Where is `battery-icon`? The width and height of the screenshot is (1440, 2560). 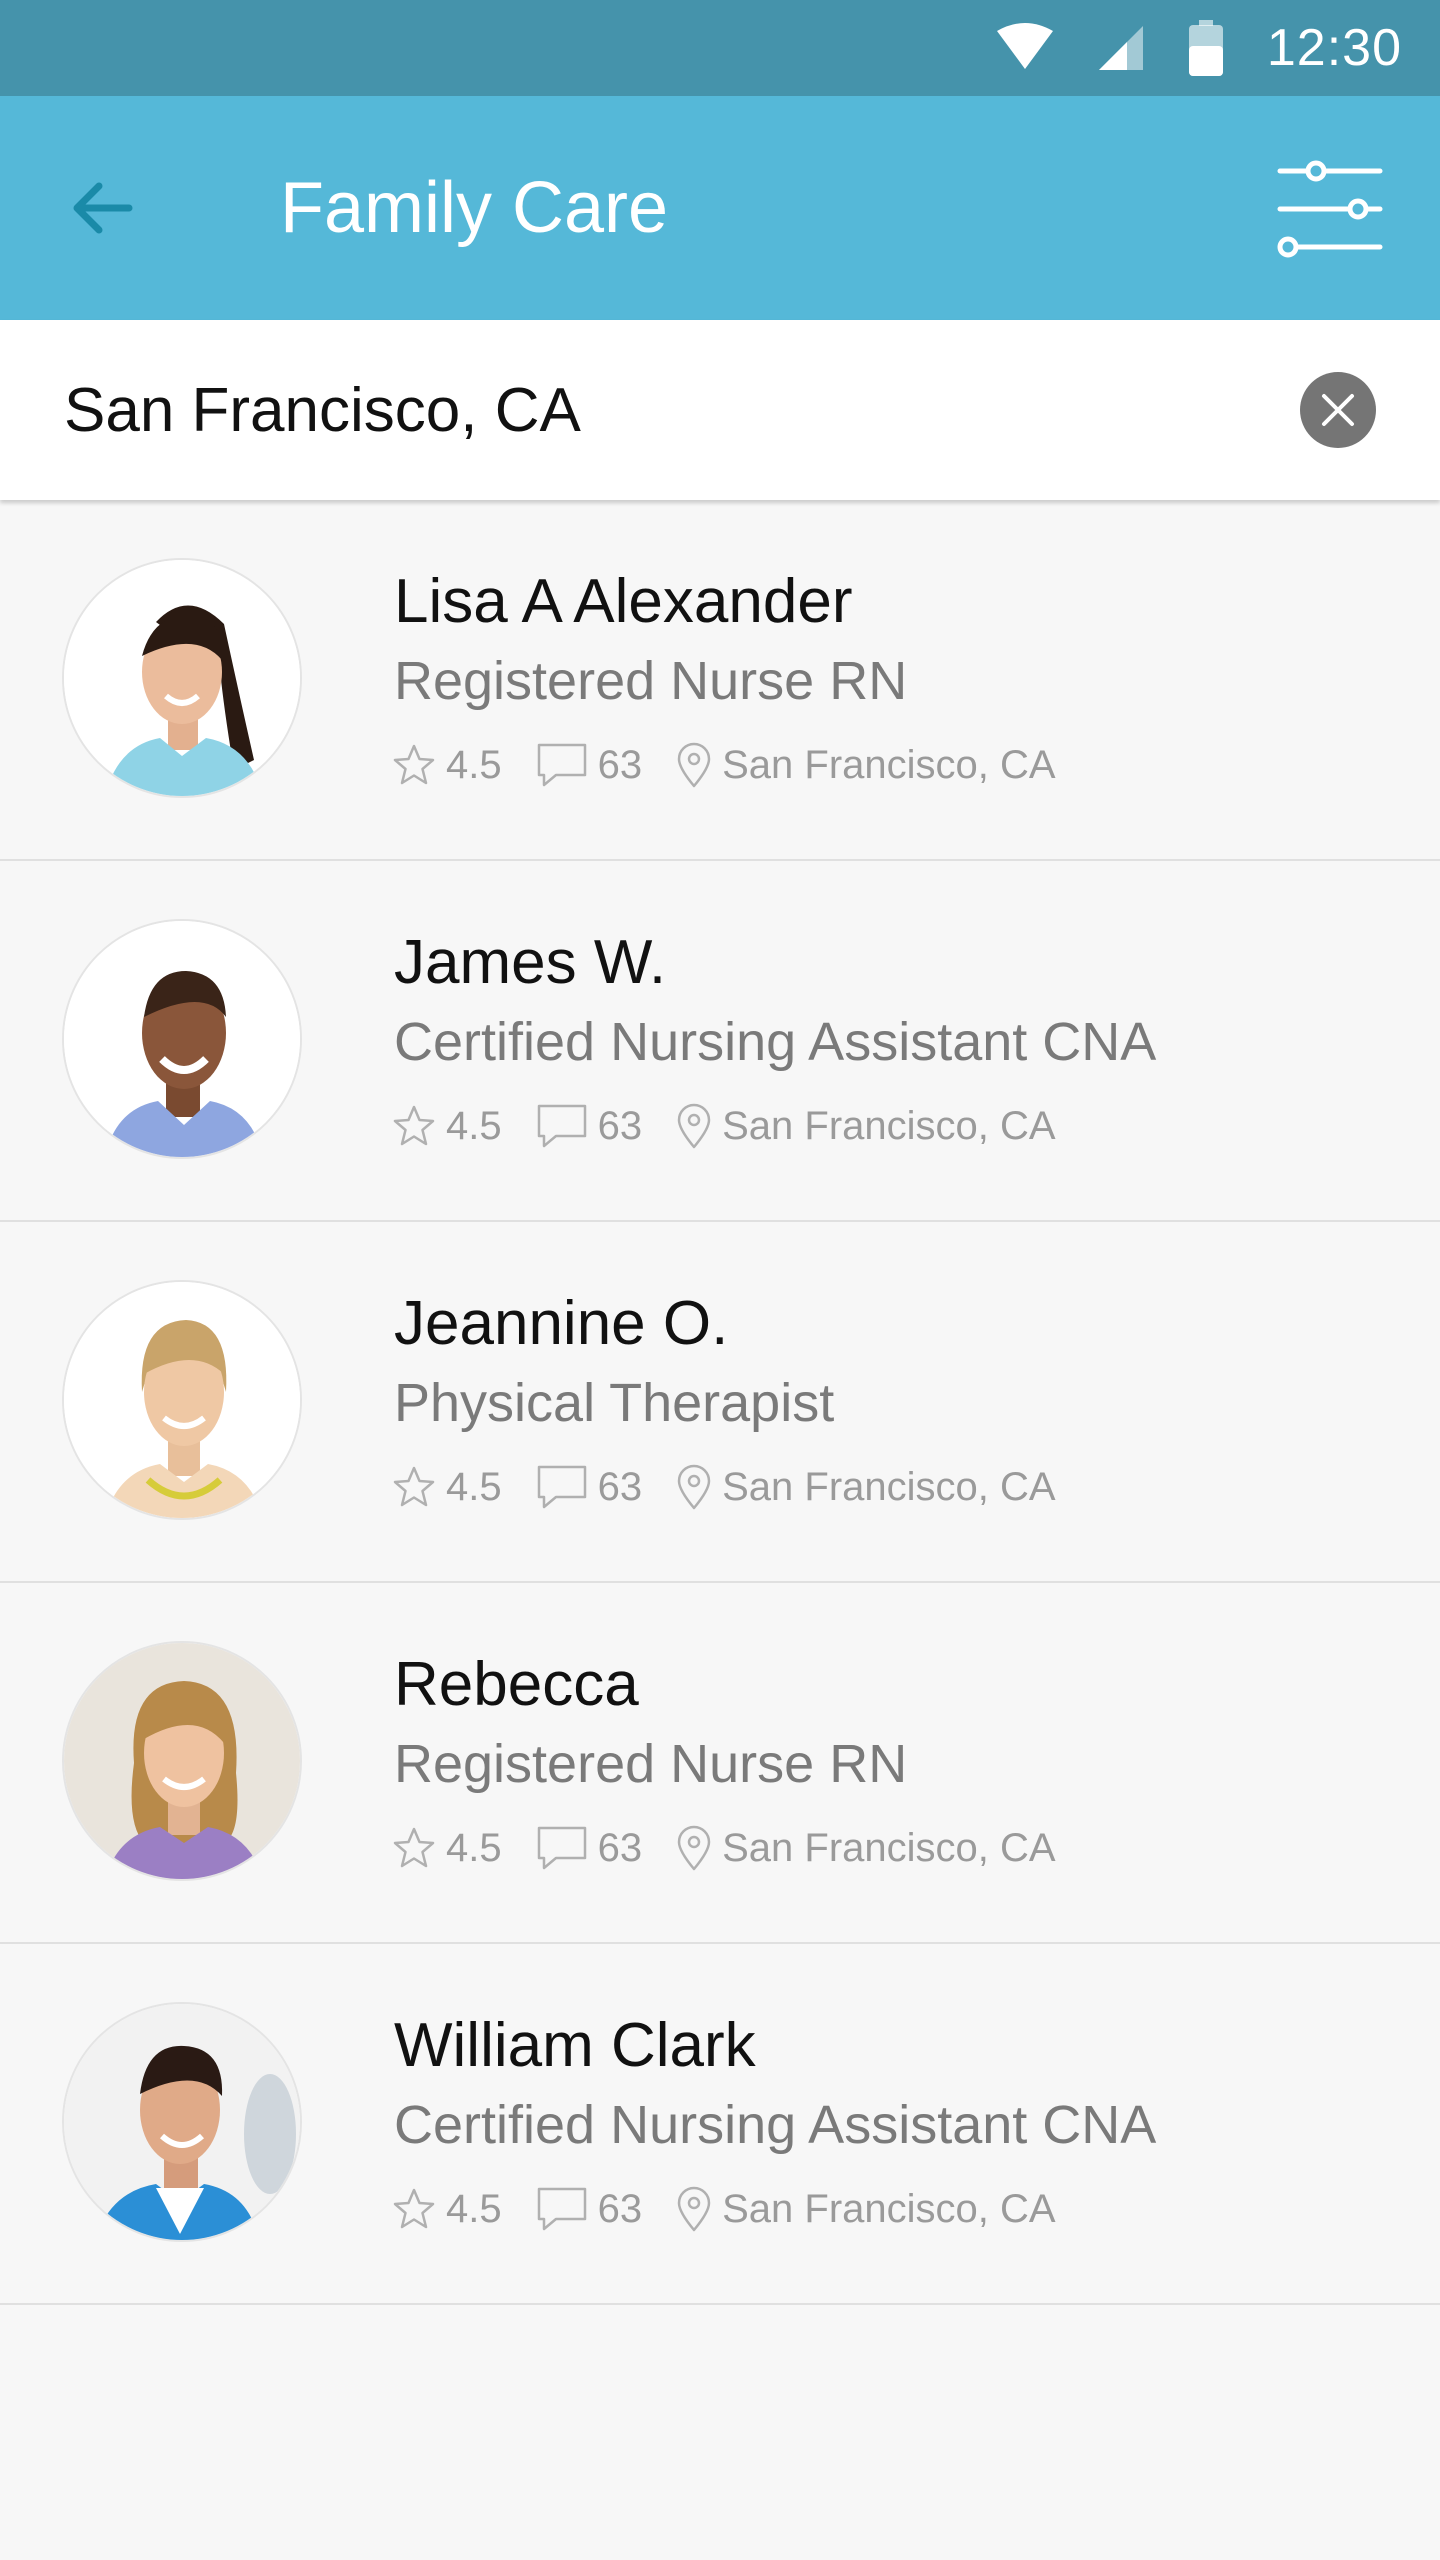
battery-icon is located at coordinates (1205, 48).